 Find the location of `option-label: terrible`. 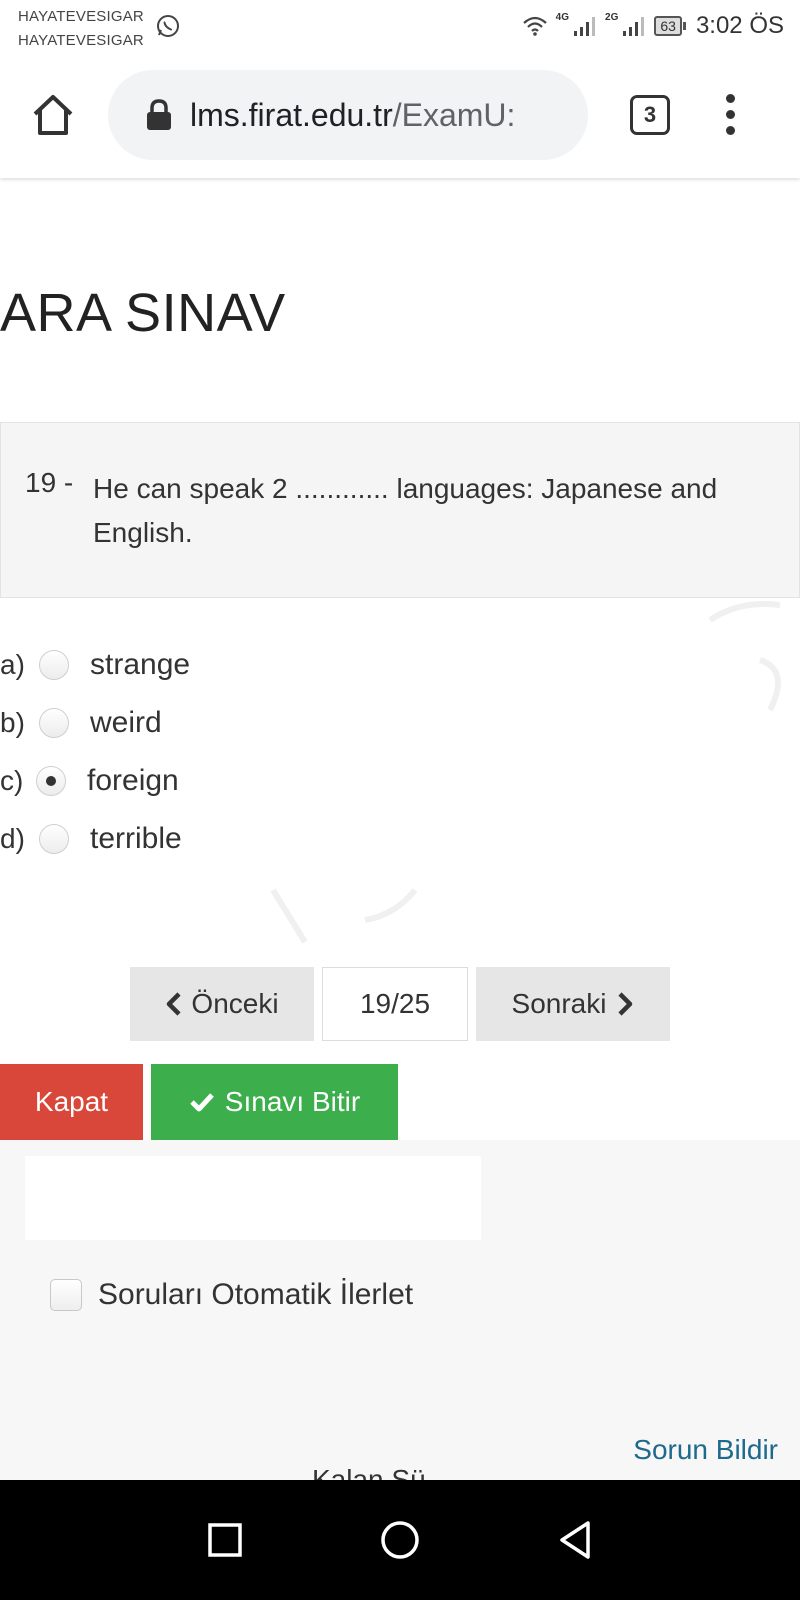

option-label: terrible is located at coordinates (136, 838).